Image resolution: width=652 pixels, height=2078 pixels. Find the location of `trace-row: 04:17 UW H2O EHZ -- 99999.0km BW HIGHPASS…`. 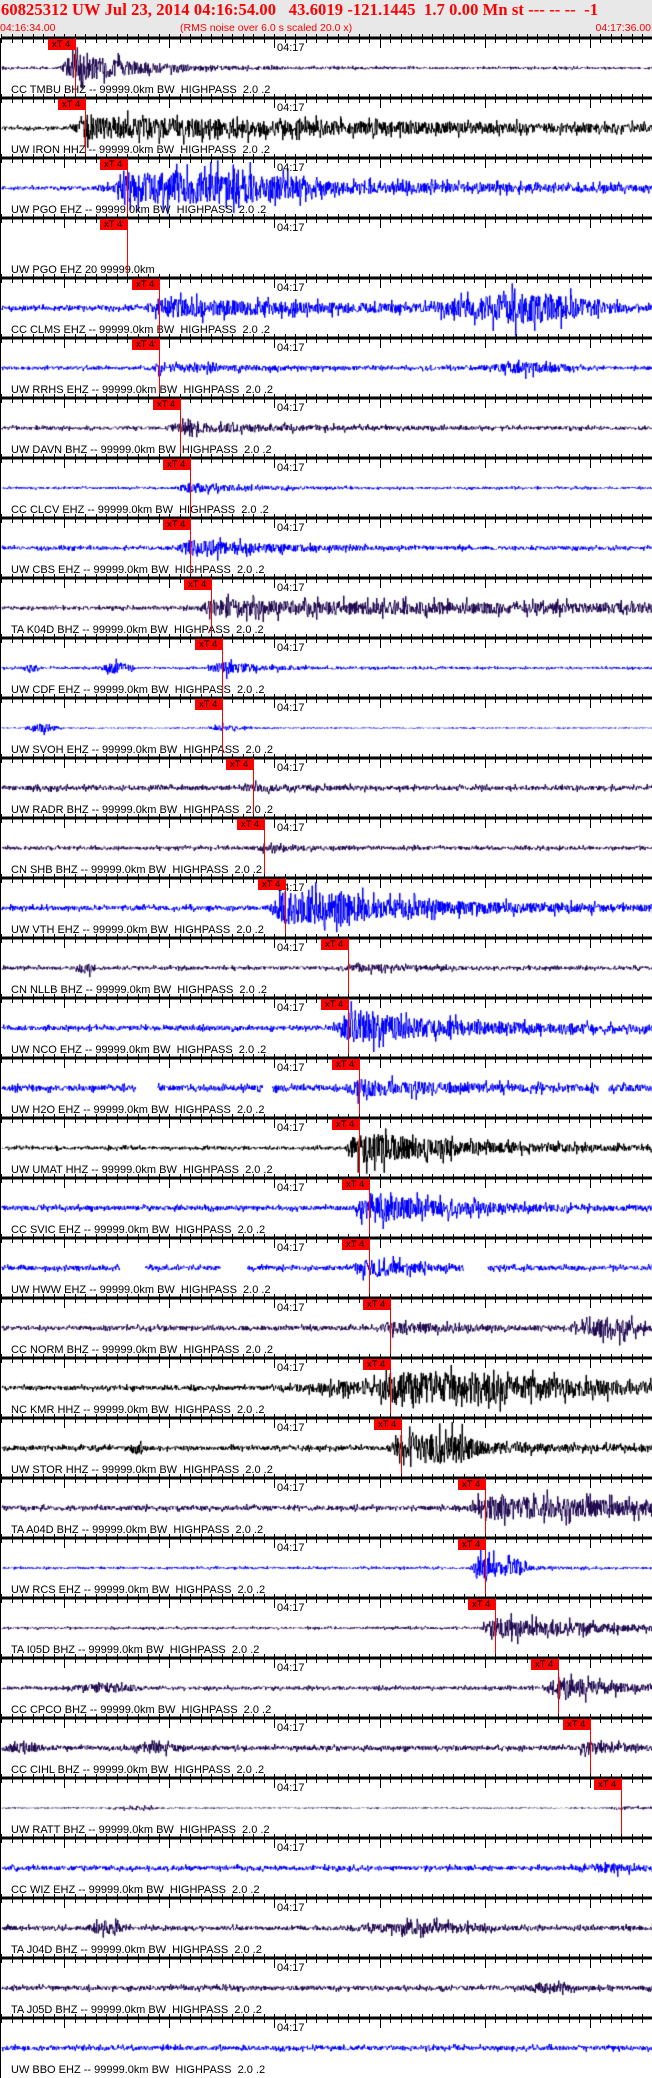

trace-row: 04:17 UW H2O EHZ -- 99999.0km BW HIGHPASS… is located at coordinates (326, 1086).